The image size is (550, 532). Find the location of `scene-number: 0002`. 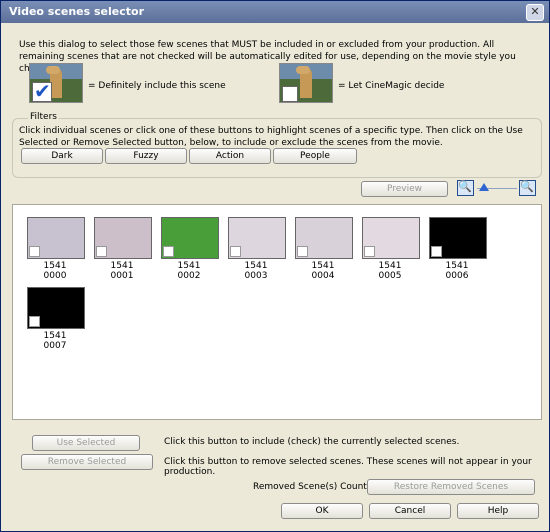

scene-number: 0002 is located at coordinates (189, 276).